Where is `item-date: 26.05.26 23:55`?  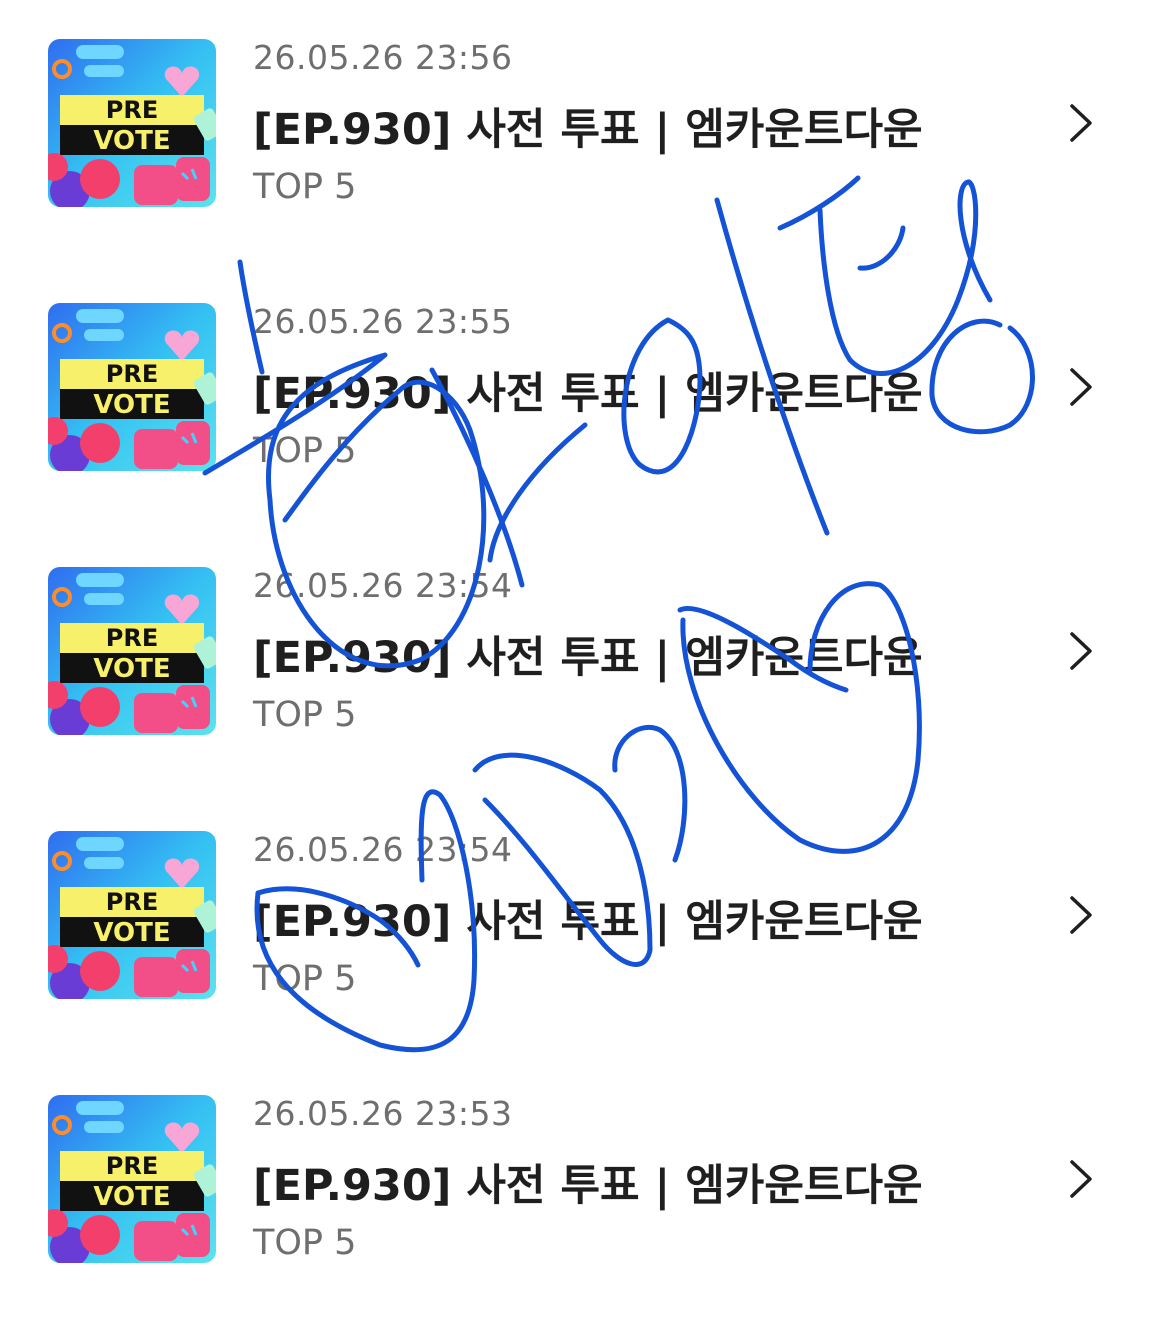 item-date: 26.05.26 23:55 is located at coordinates (383, 321).